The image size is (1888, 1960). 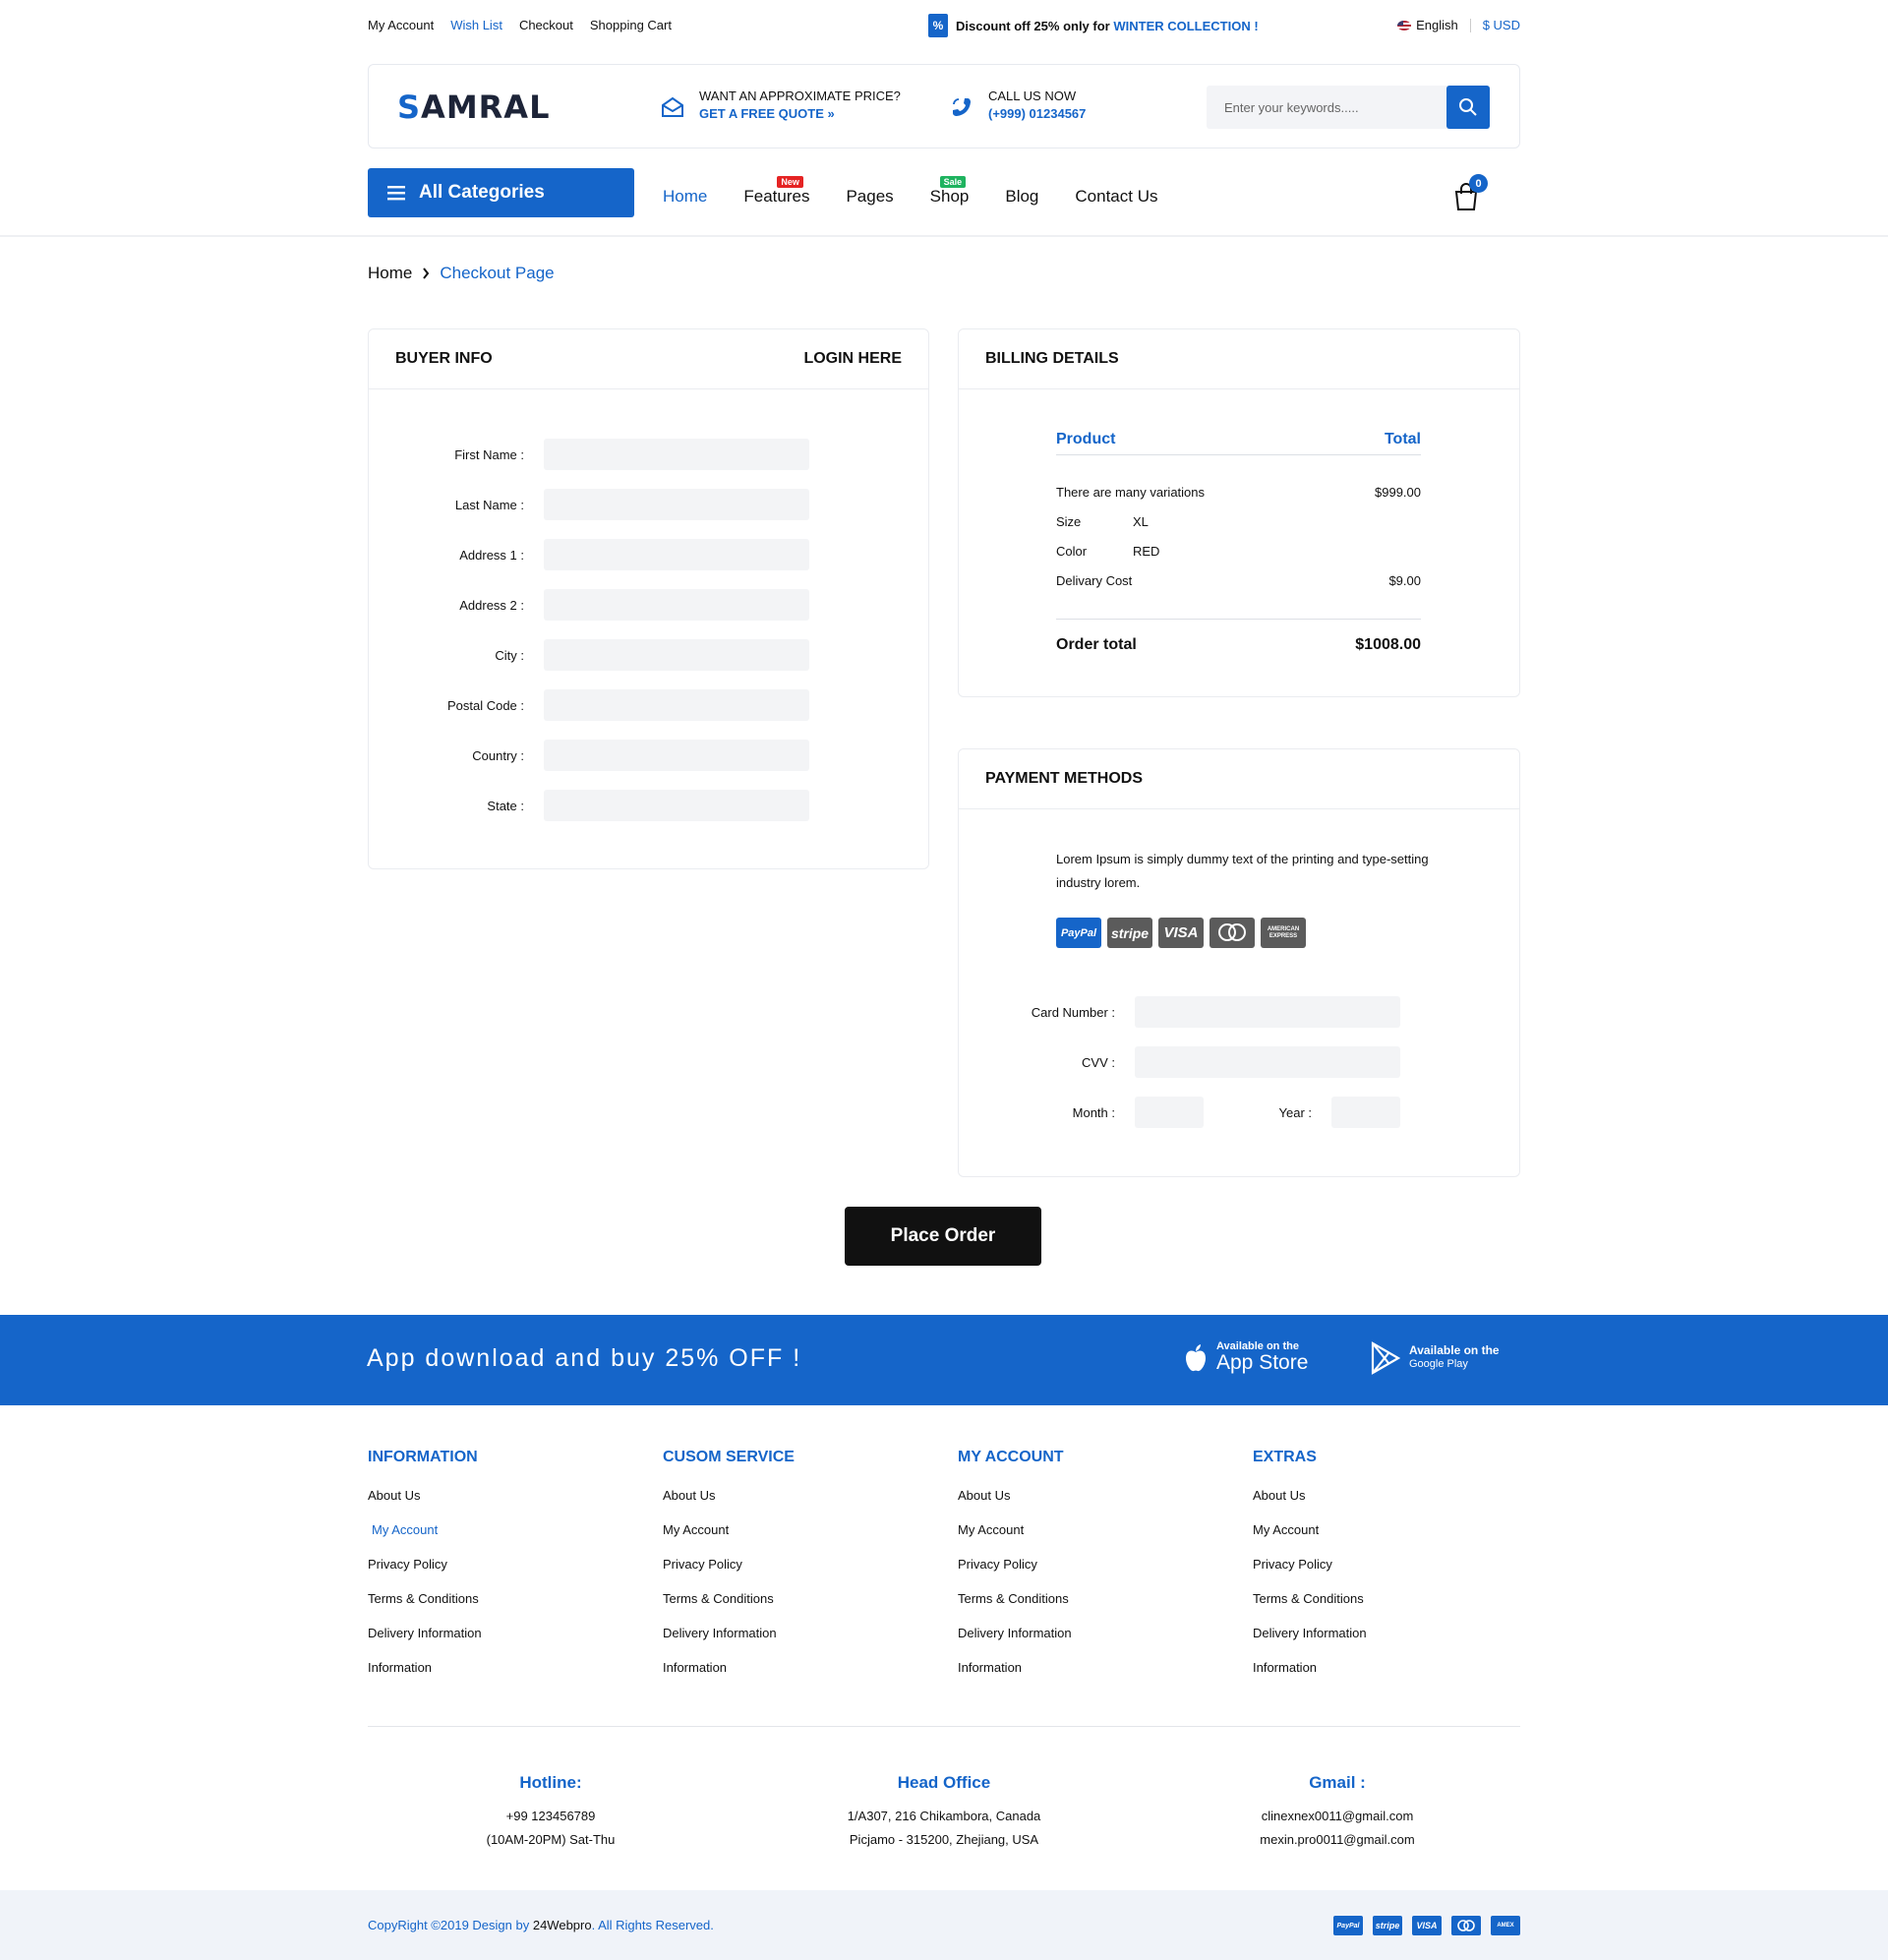 What do you see at coordinates (1232, 933) in the screenshot?
I see `mastercard-icon` at bounding box center [1232, 933].